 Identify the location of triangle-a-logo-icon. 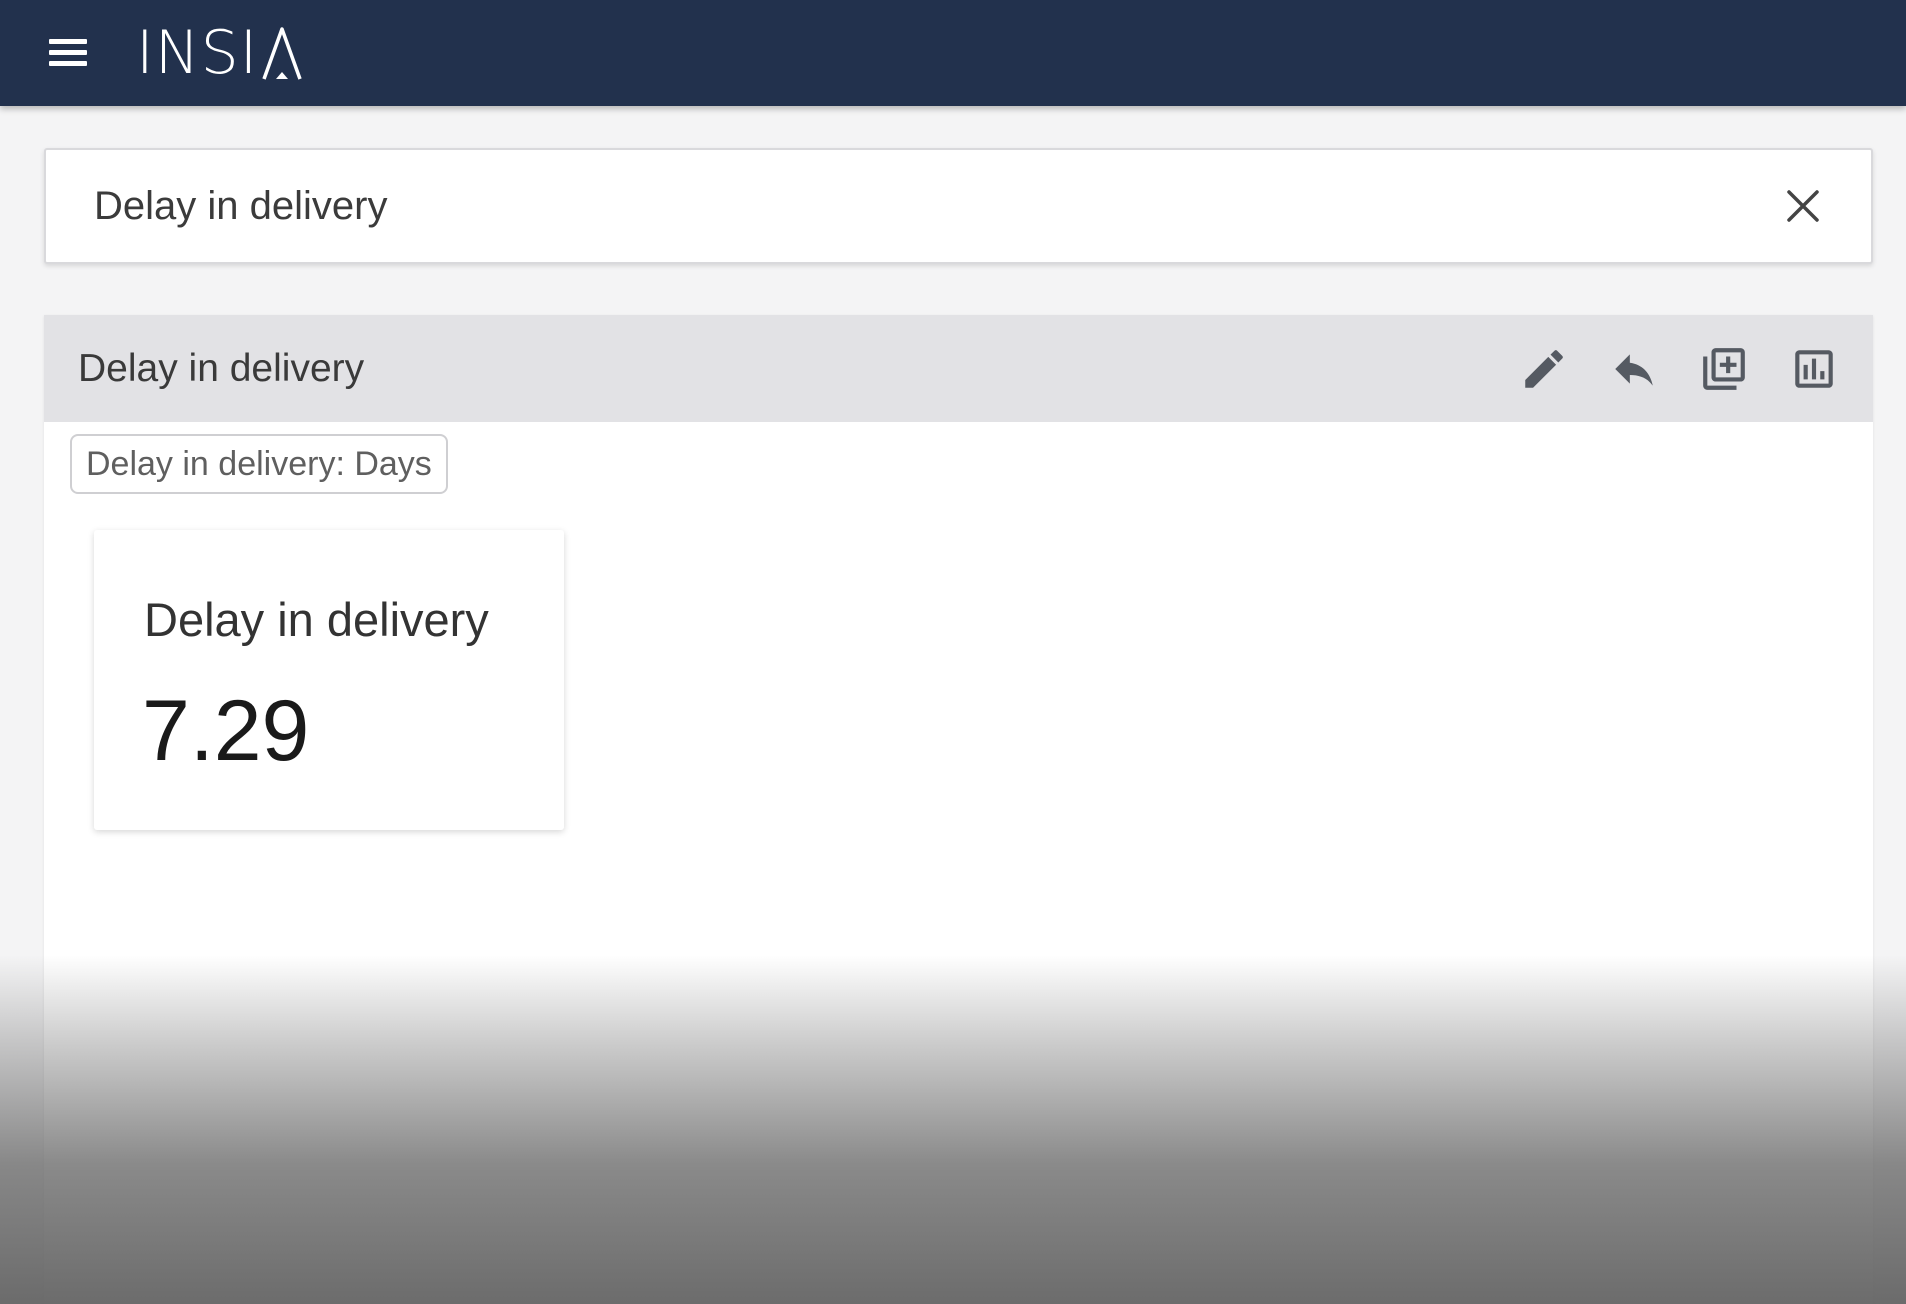
(282, 53).